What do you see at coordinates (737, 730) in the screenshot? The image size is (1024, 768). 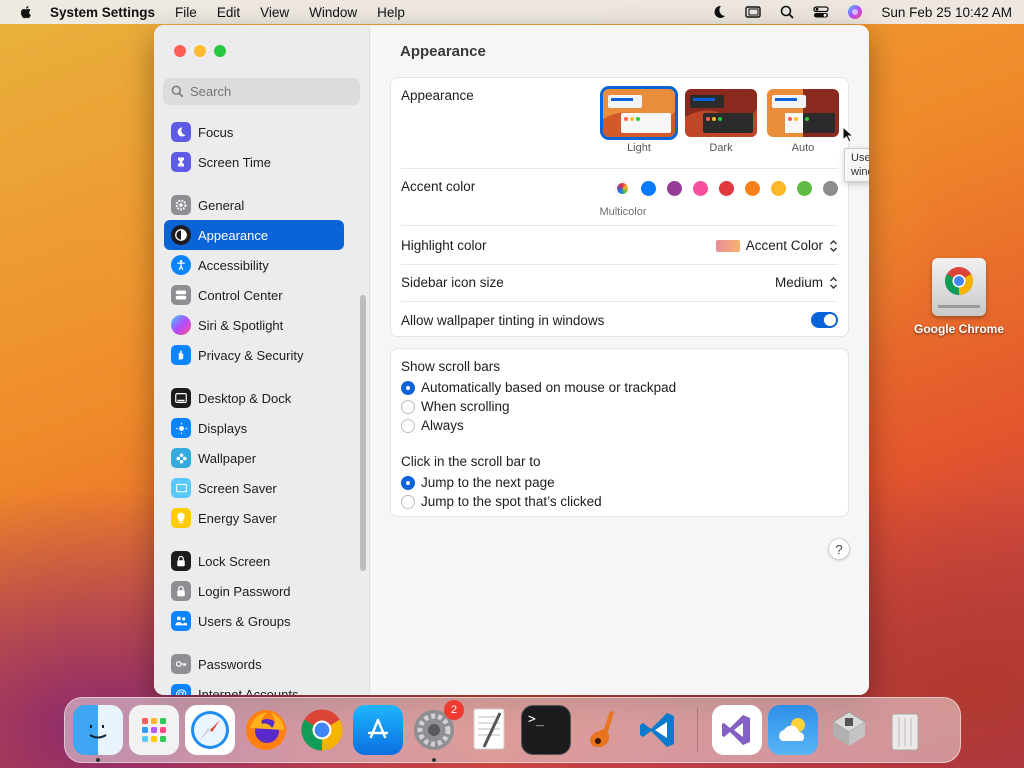 I see `visual-studio-icon` at bounding box center [737, 730].